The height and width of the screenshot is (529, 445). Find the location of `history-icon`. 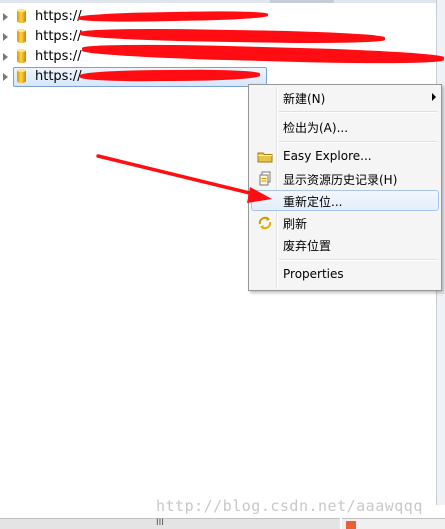

history-icon is located at coordinates (265, 178).